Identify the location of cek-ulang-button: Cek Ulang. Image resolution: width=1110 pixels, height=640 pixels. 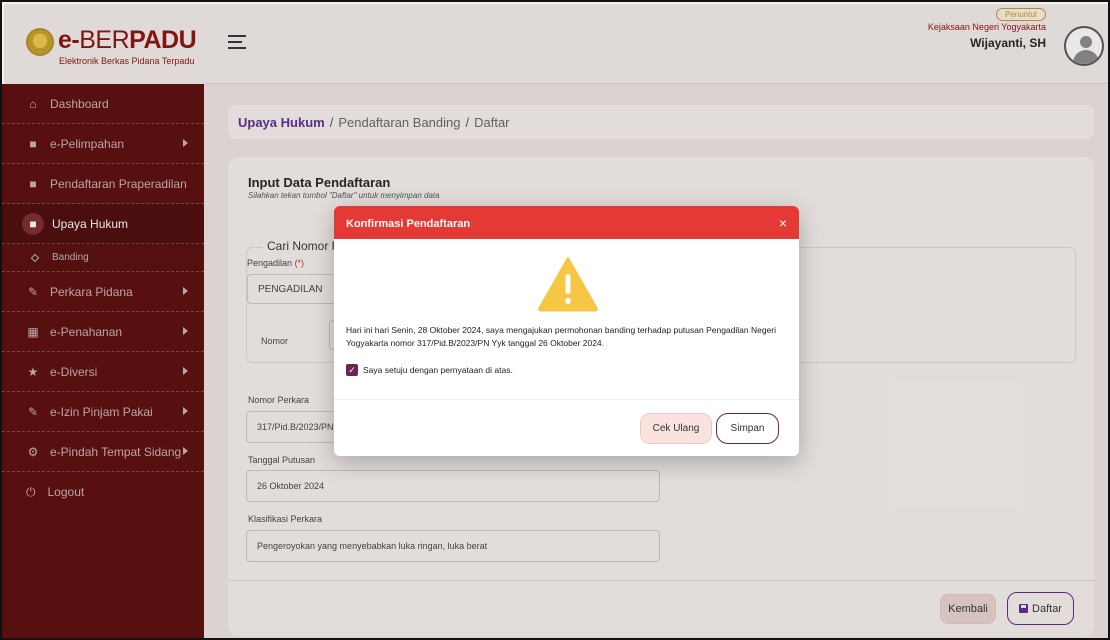
(676, 428).